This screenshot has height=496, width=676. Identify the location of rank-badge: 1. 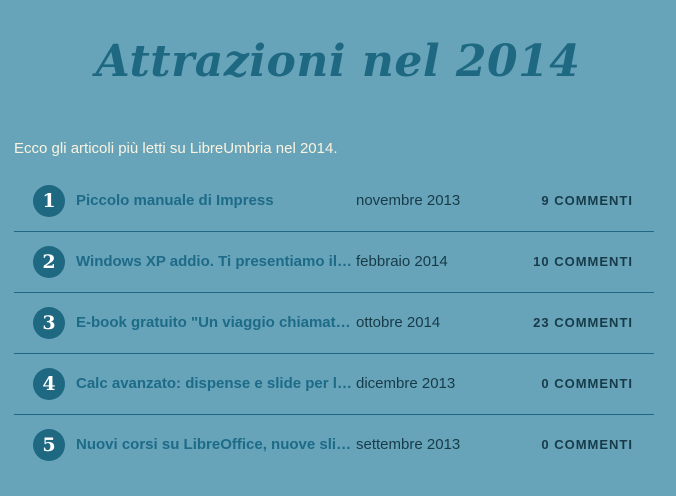
(49, 201).